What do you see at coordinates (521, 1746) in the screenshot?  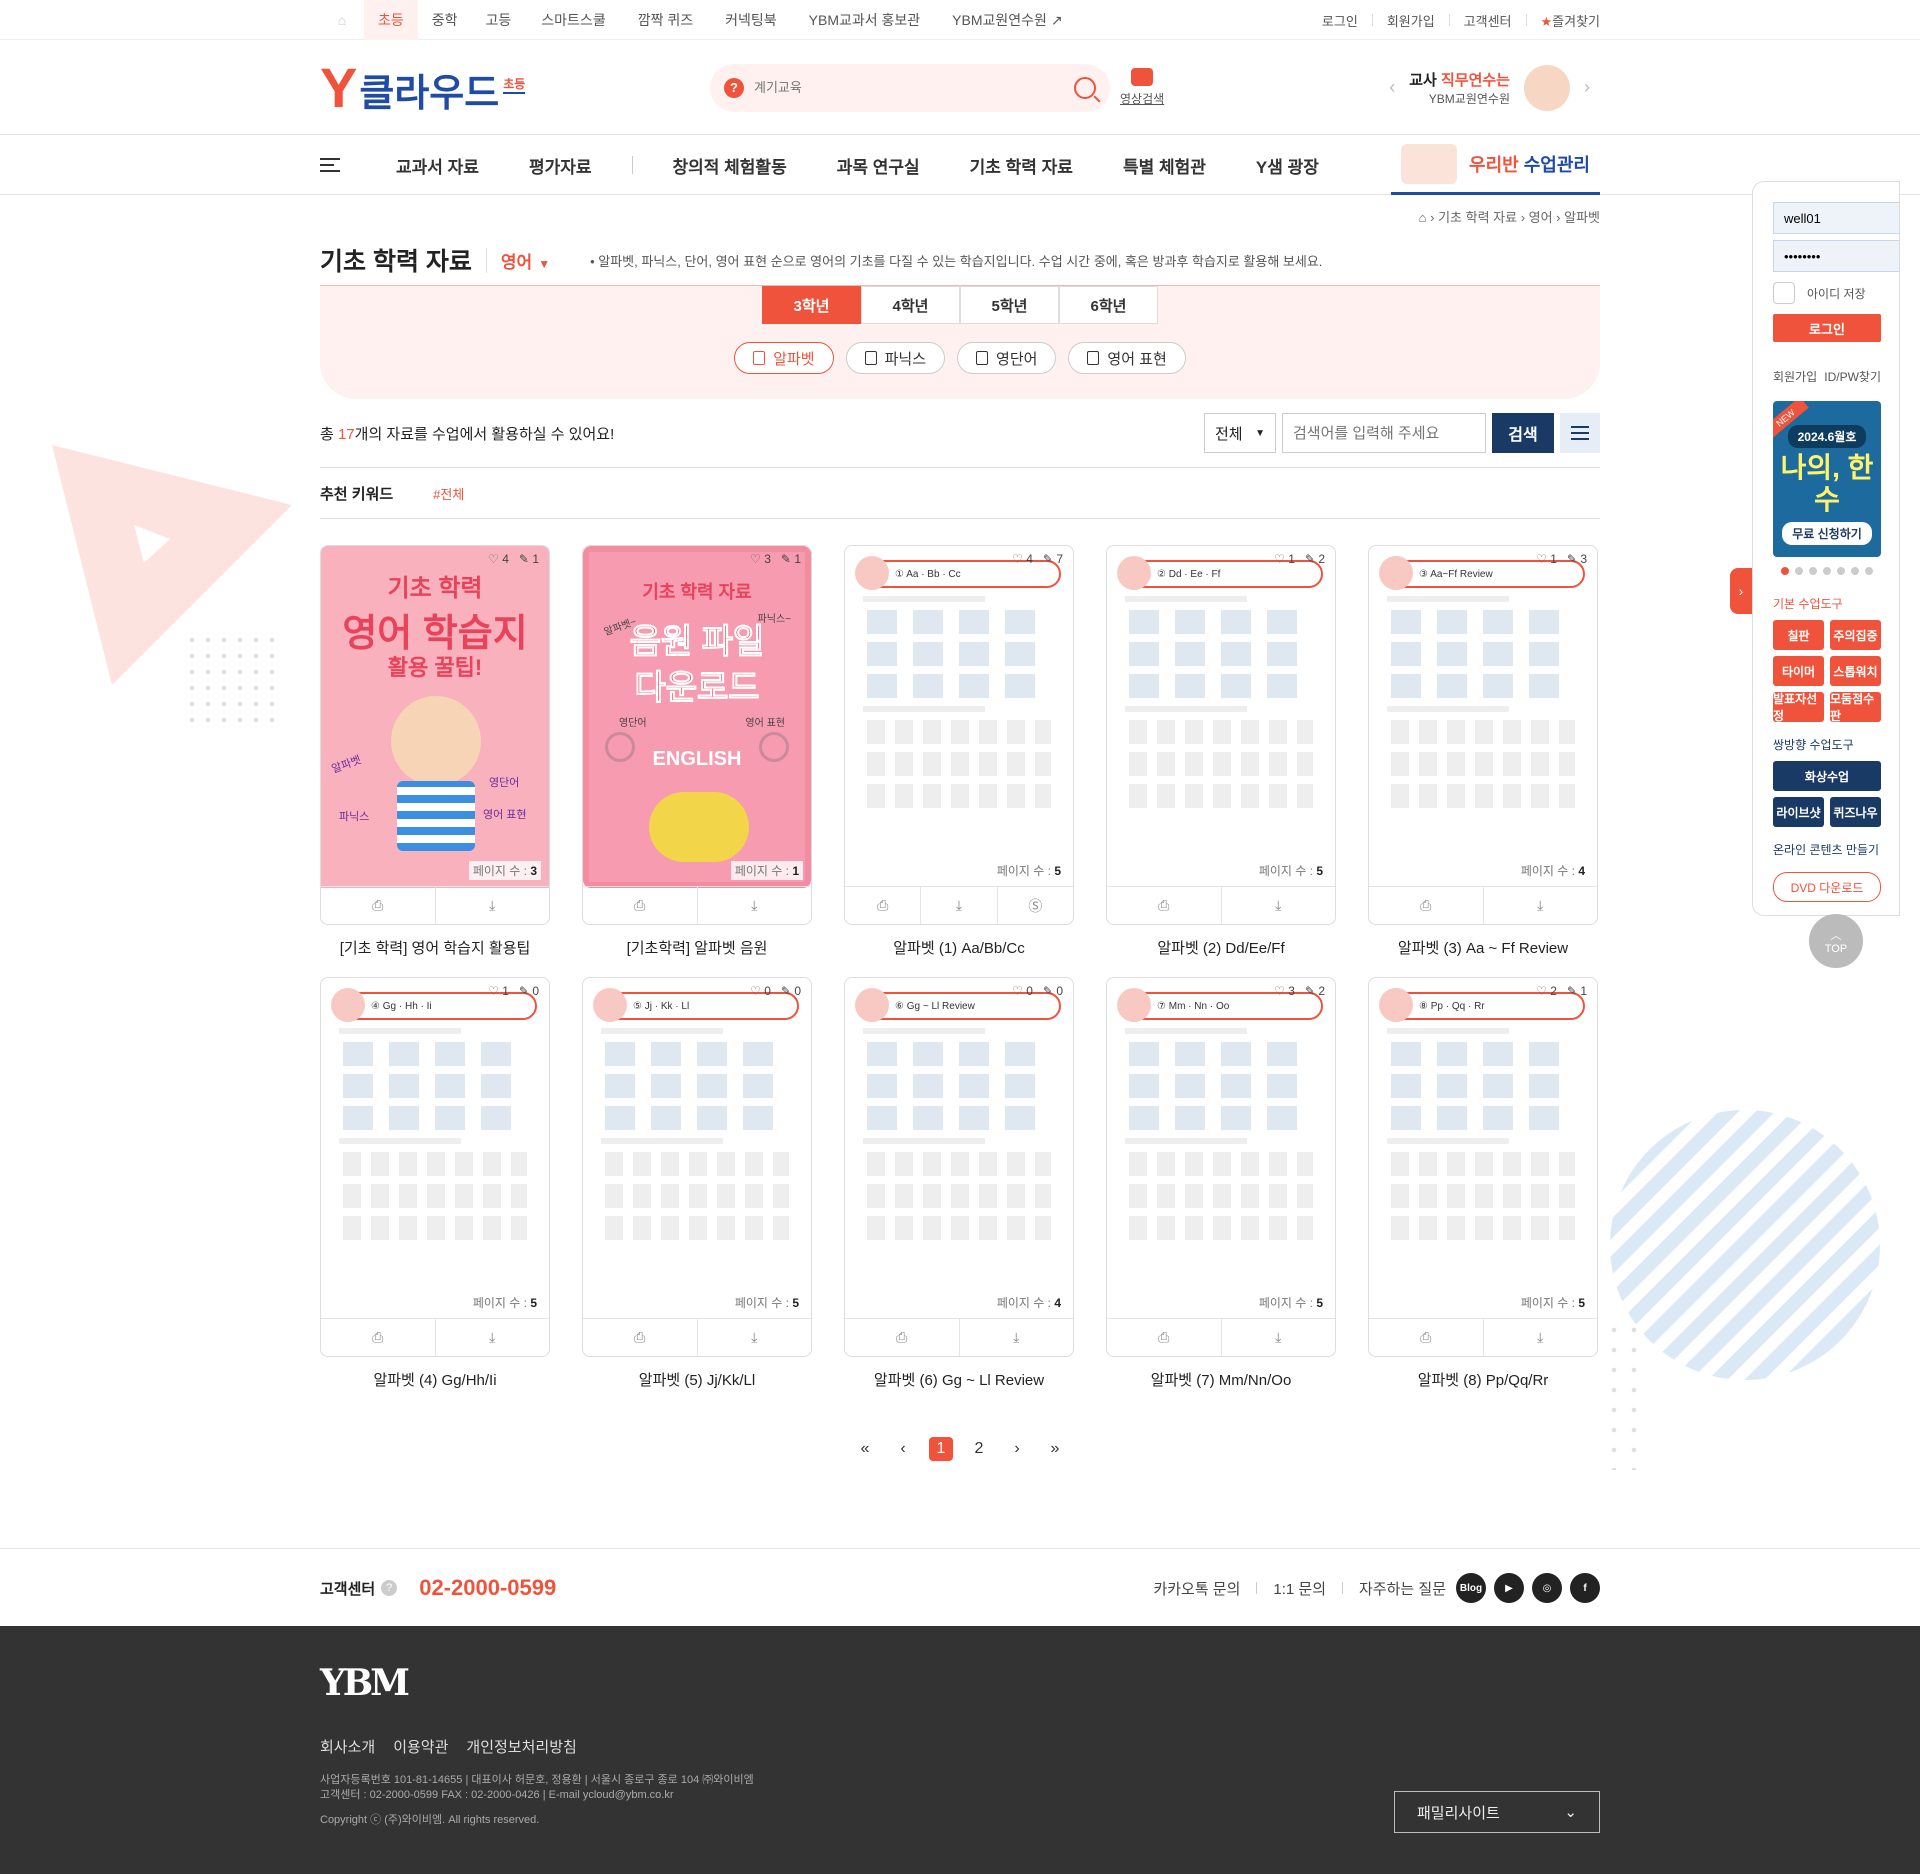 I see `privacy-link: 개인정보처리방침` at bounding box center [521, 1746].